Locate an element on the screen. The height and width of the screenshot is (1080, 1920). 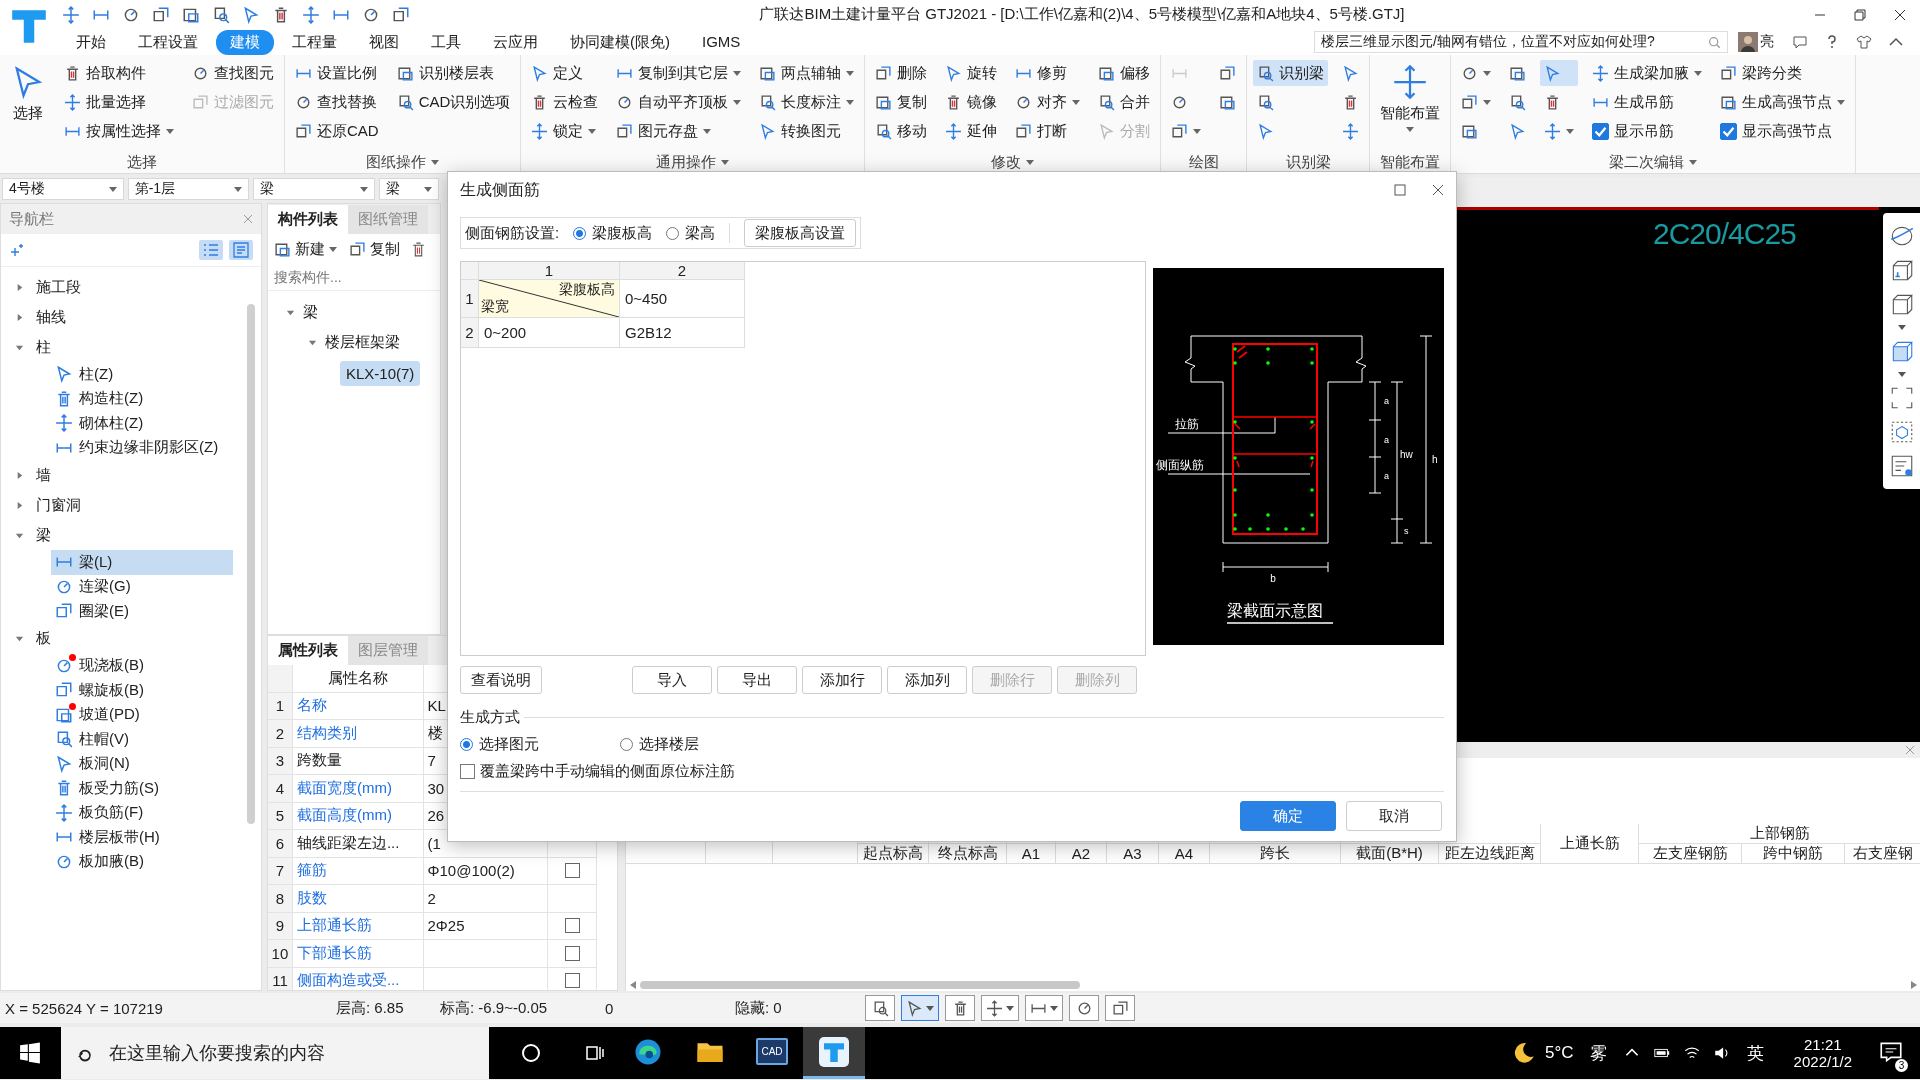
delete-icon is located at coordinates (418, 249).